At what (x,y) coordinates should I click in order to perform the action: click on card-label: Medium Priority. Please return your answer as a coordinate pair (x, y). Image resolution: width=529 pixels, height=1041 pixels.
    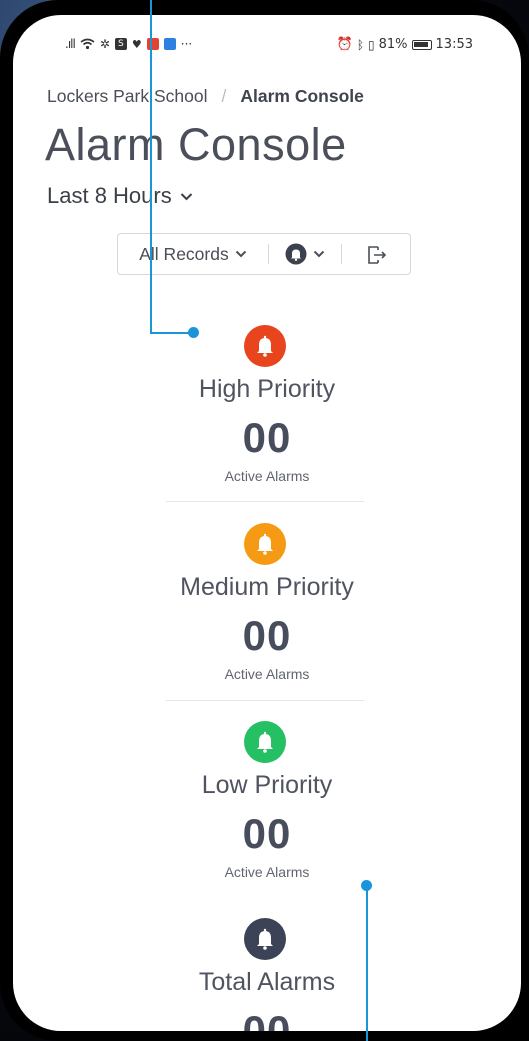
    Looking at the image, I should click on (267, 587).